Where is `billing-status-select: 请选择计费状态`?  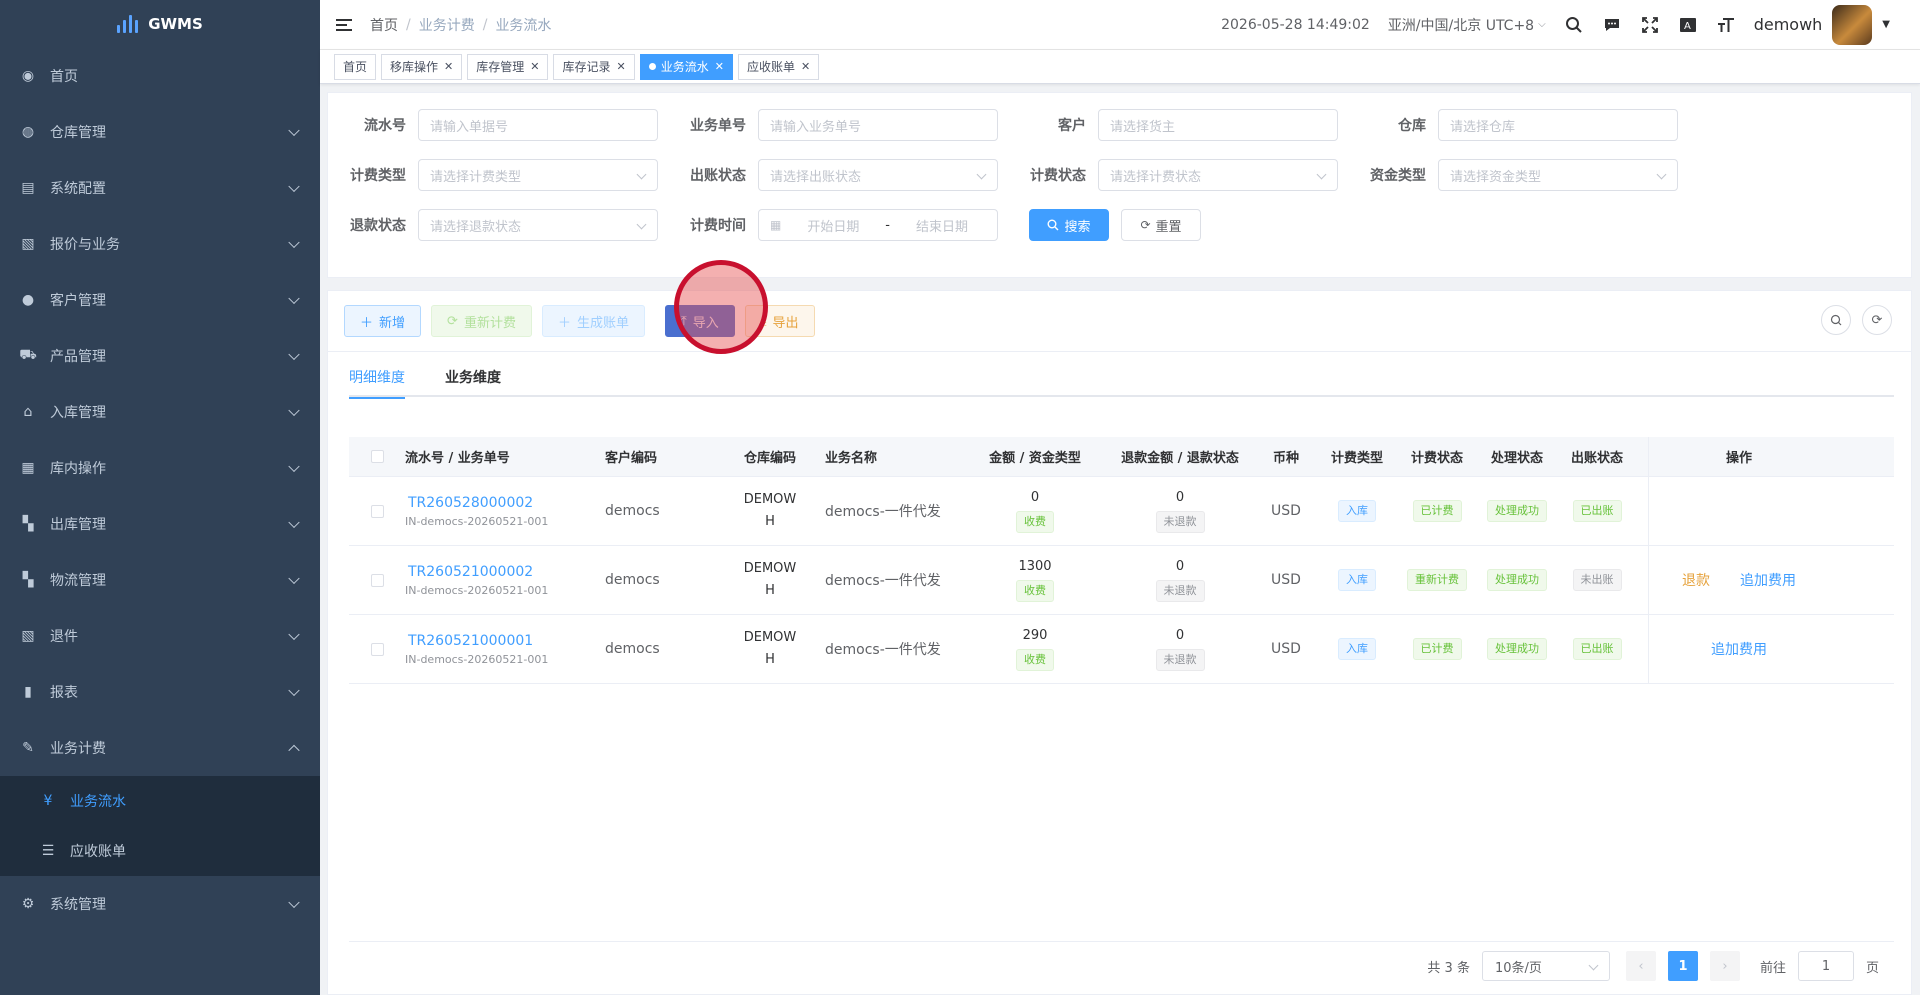 billing-status-select: 请选择计费状态 is located at coordinates (1218, 175).